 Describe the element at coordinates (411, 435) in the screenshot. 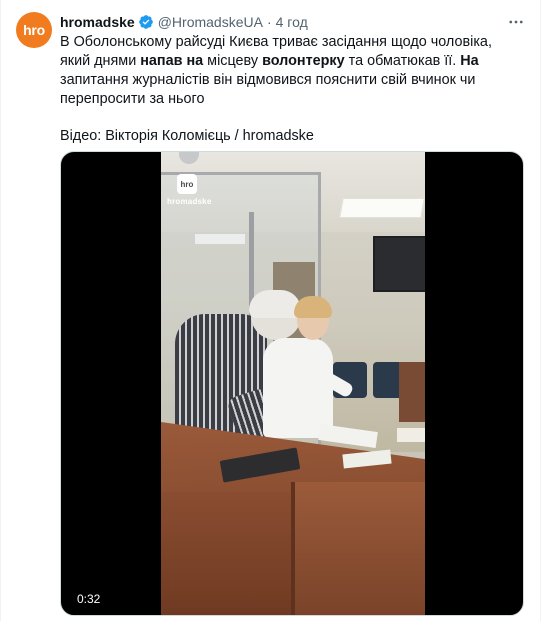

I see `paper-sheet` at that location.